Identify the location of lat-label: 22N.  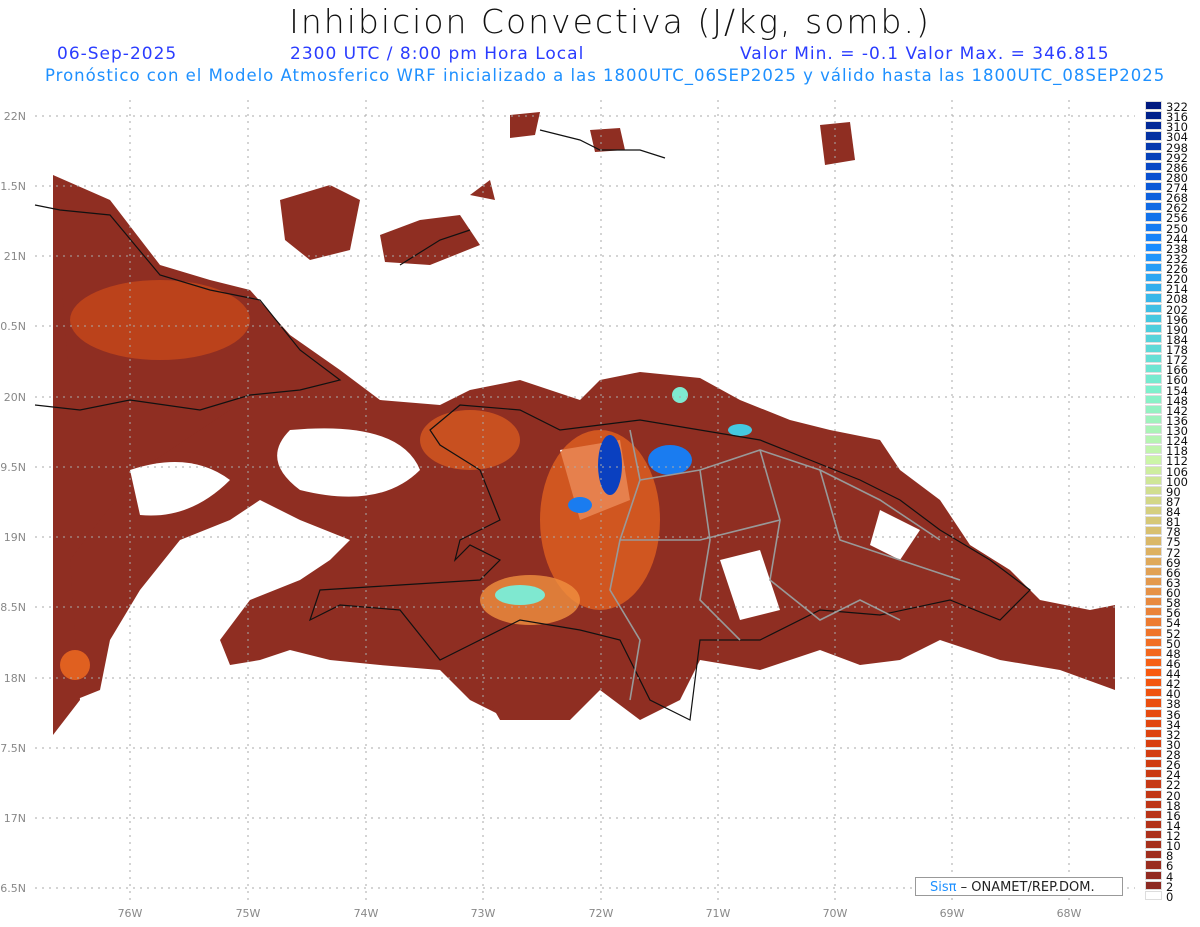
(15, 116).